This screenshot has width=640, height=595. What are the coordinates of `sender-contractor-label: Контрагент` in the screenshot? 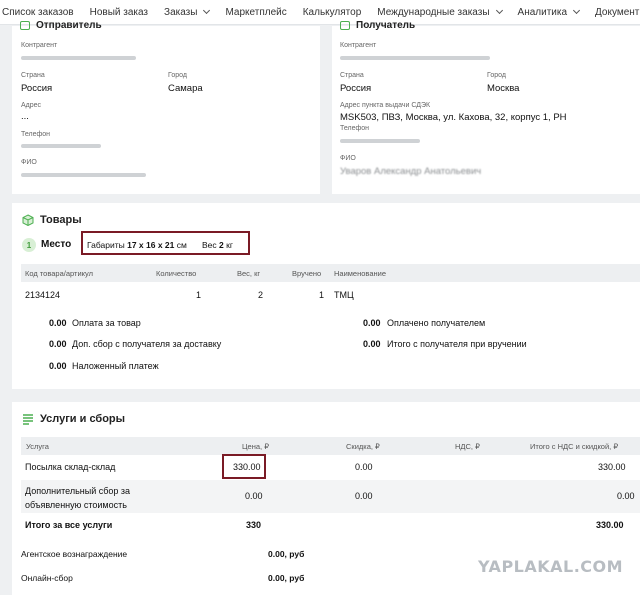 It's located at (39, 45).